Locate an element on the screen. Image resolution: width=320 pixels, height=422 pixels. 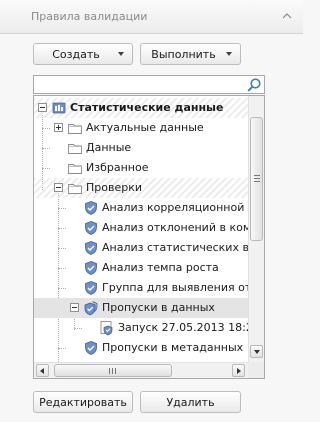
tree-item-label: Статистические данные is located at coordinates (147, 107).